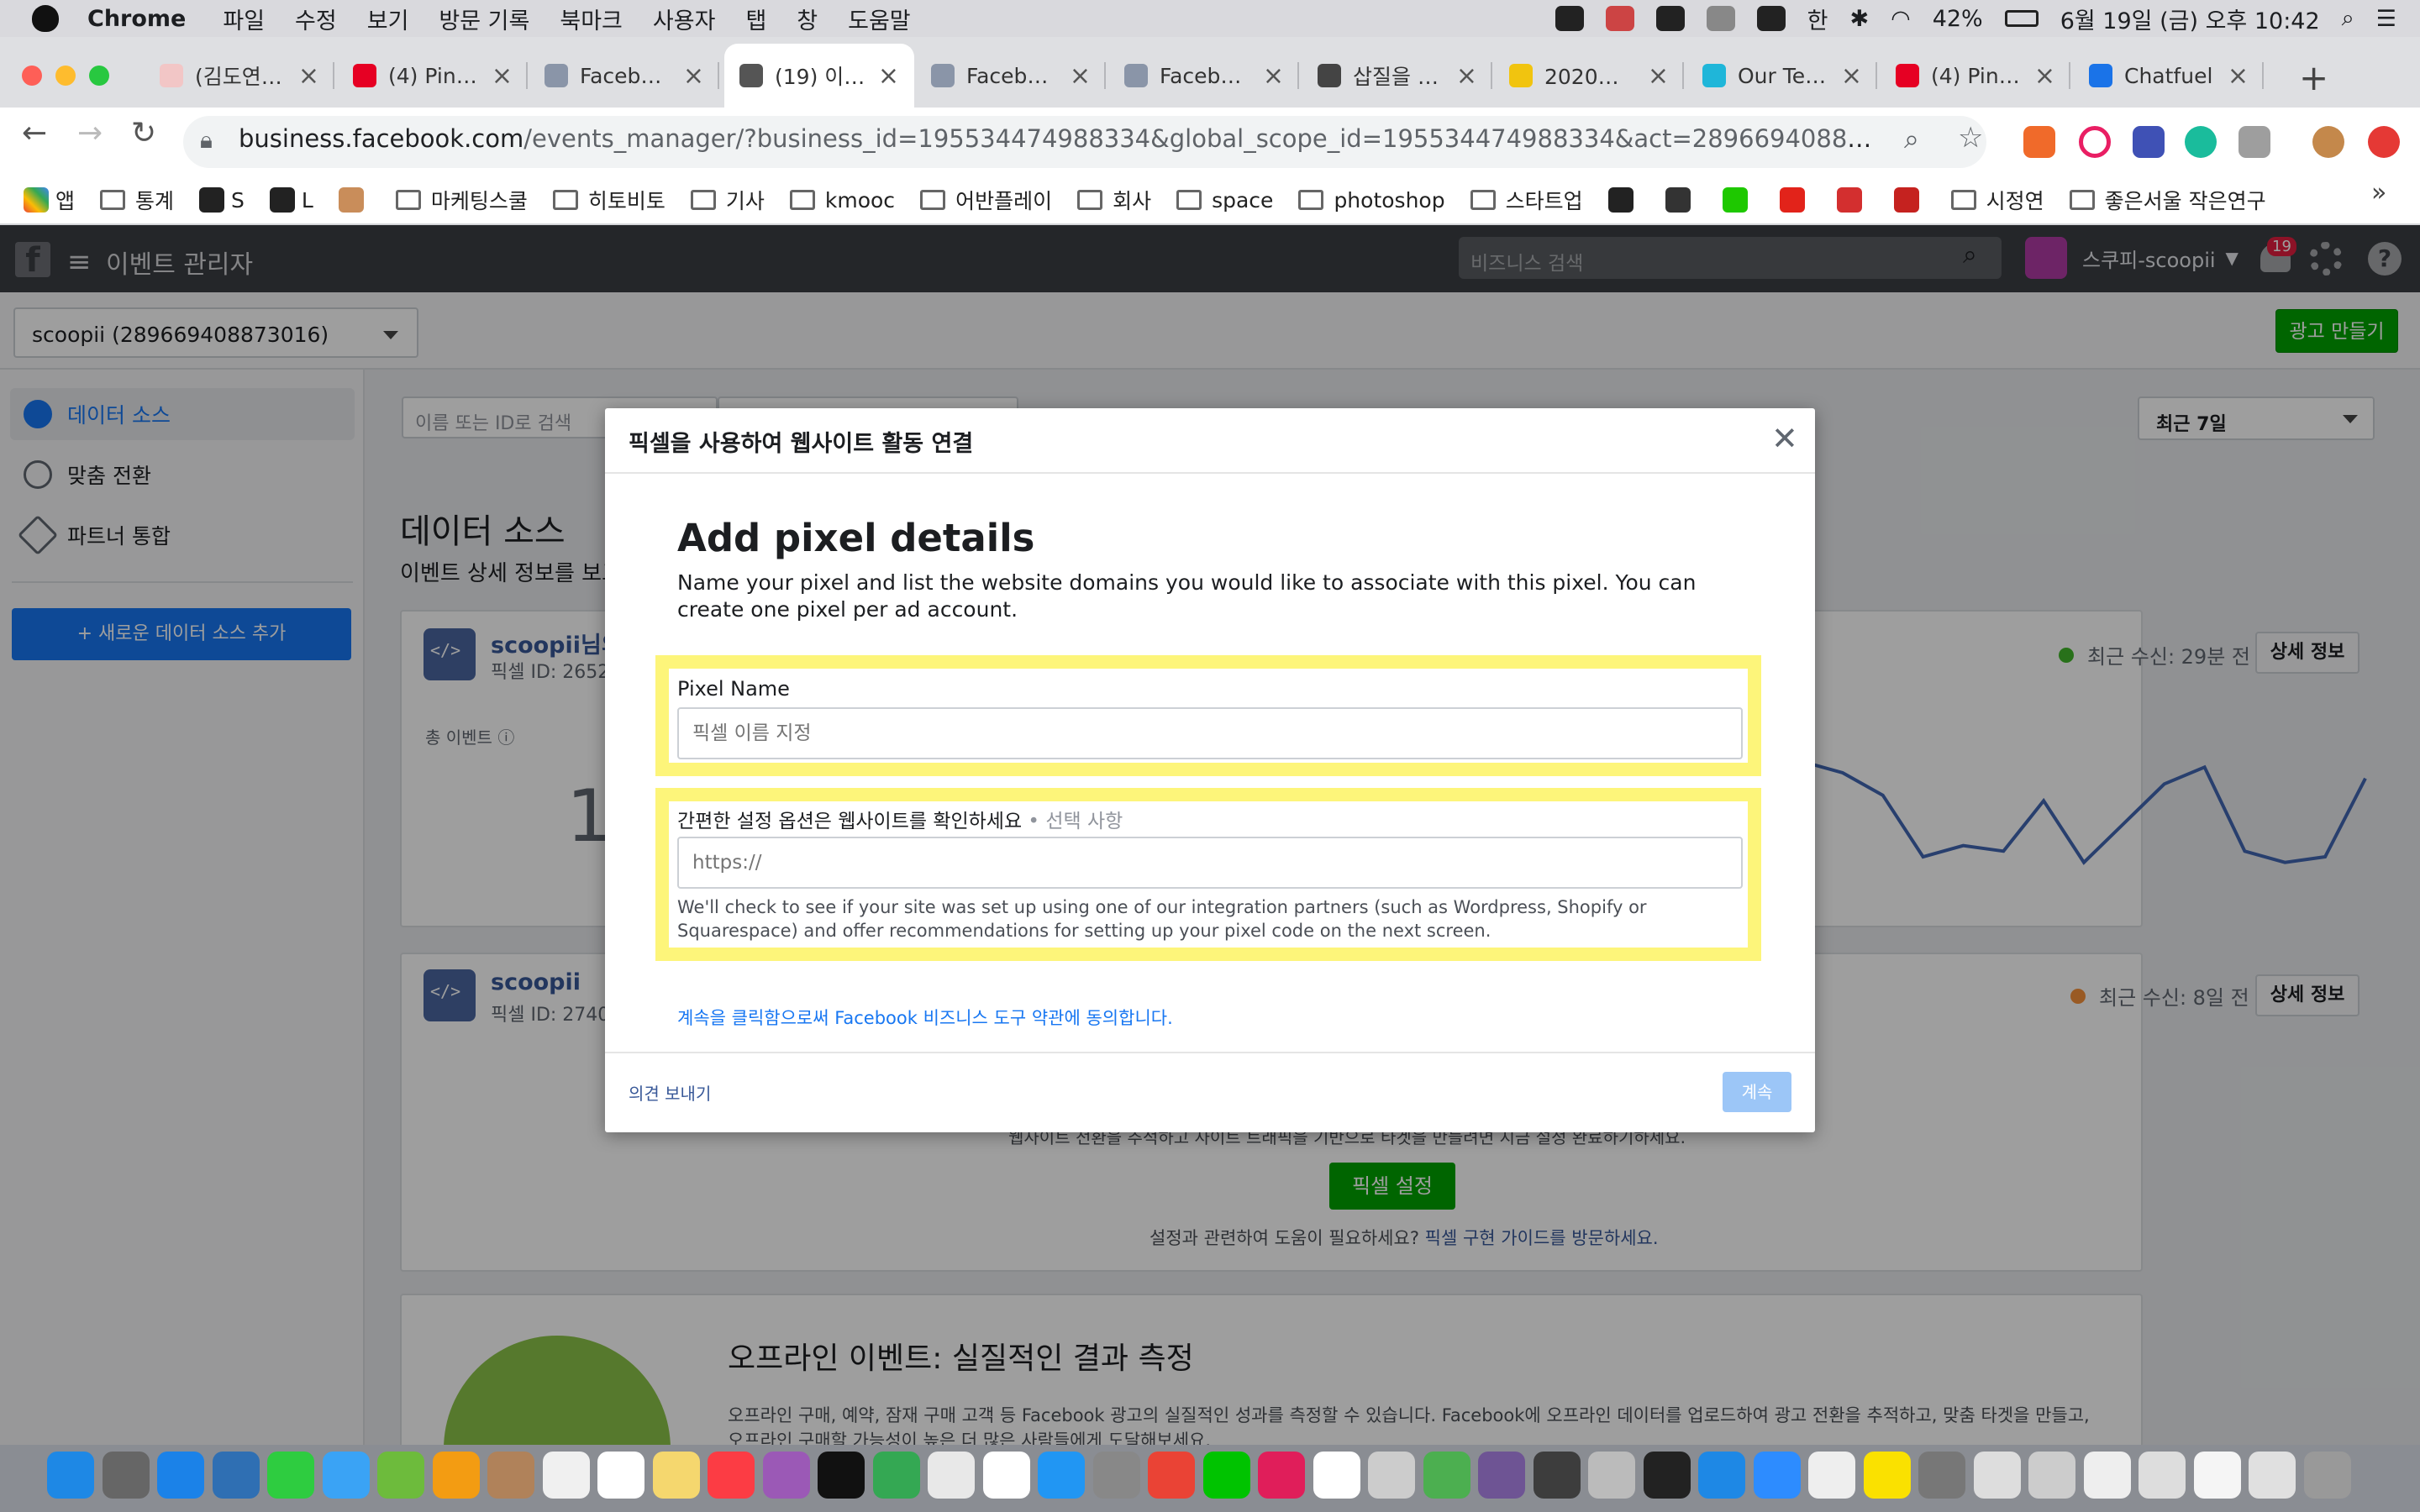 The height and width of the screenshot is (1512, 2420). I want to click on notification-center-icon: ☰, so click(2386, 19).